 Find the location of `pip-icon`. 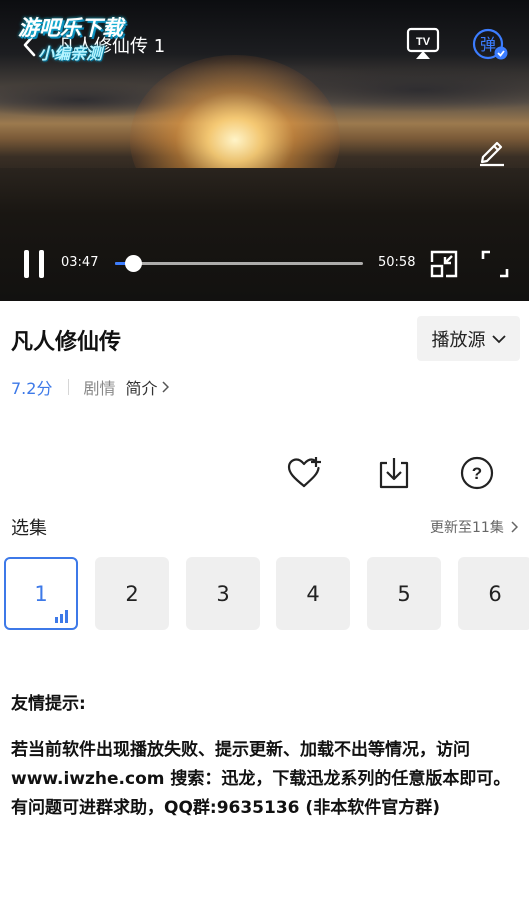

pip-icon is located at coordinates (444, 264).